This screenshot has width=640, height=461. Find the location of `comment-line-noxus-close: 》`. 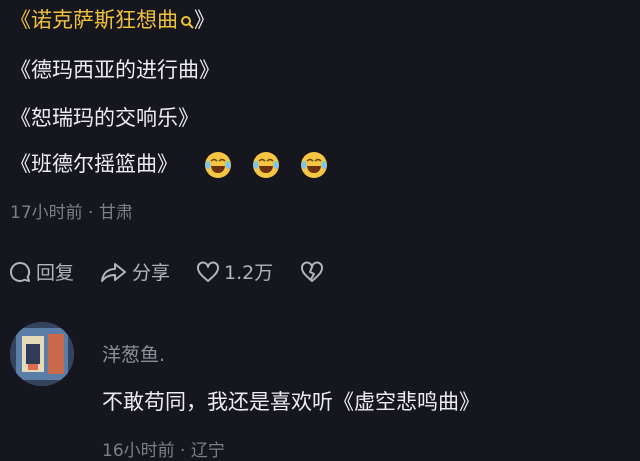

comment-line-noxus-close: 》 is located at coordinates (204, 20).